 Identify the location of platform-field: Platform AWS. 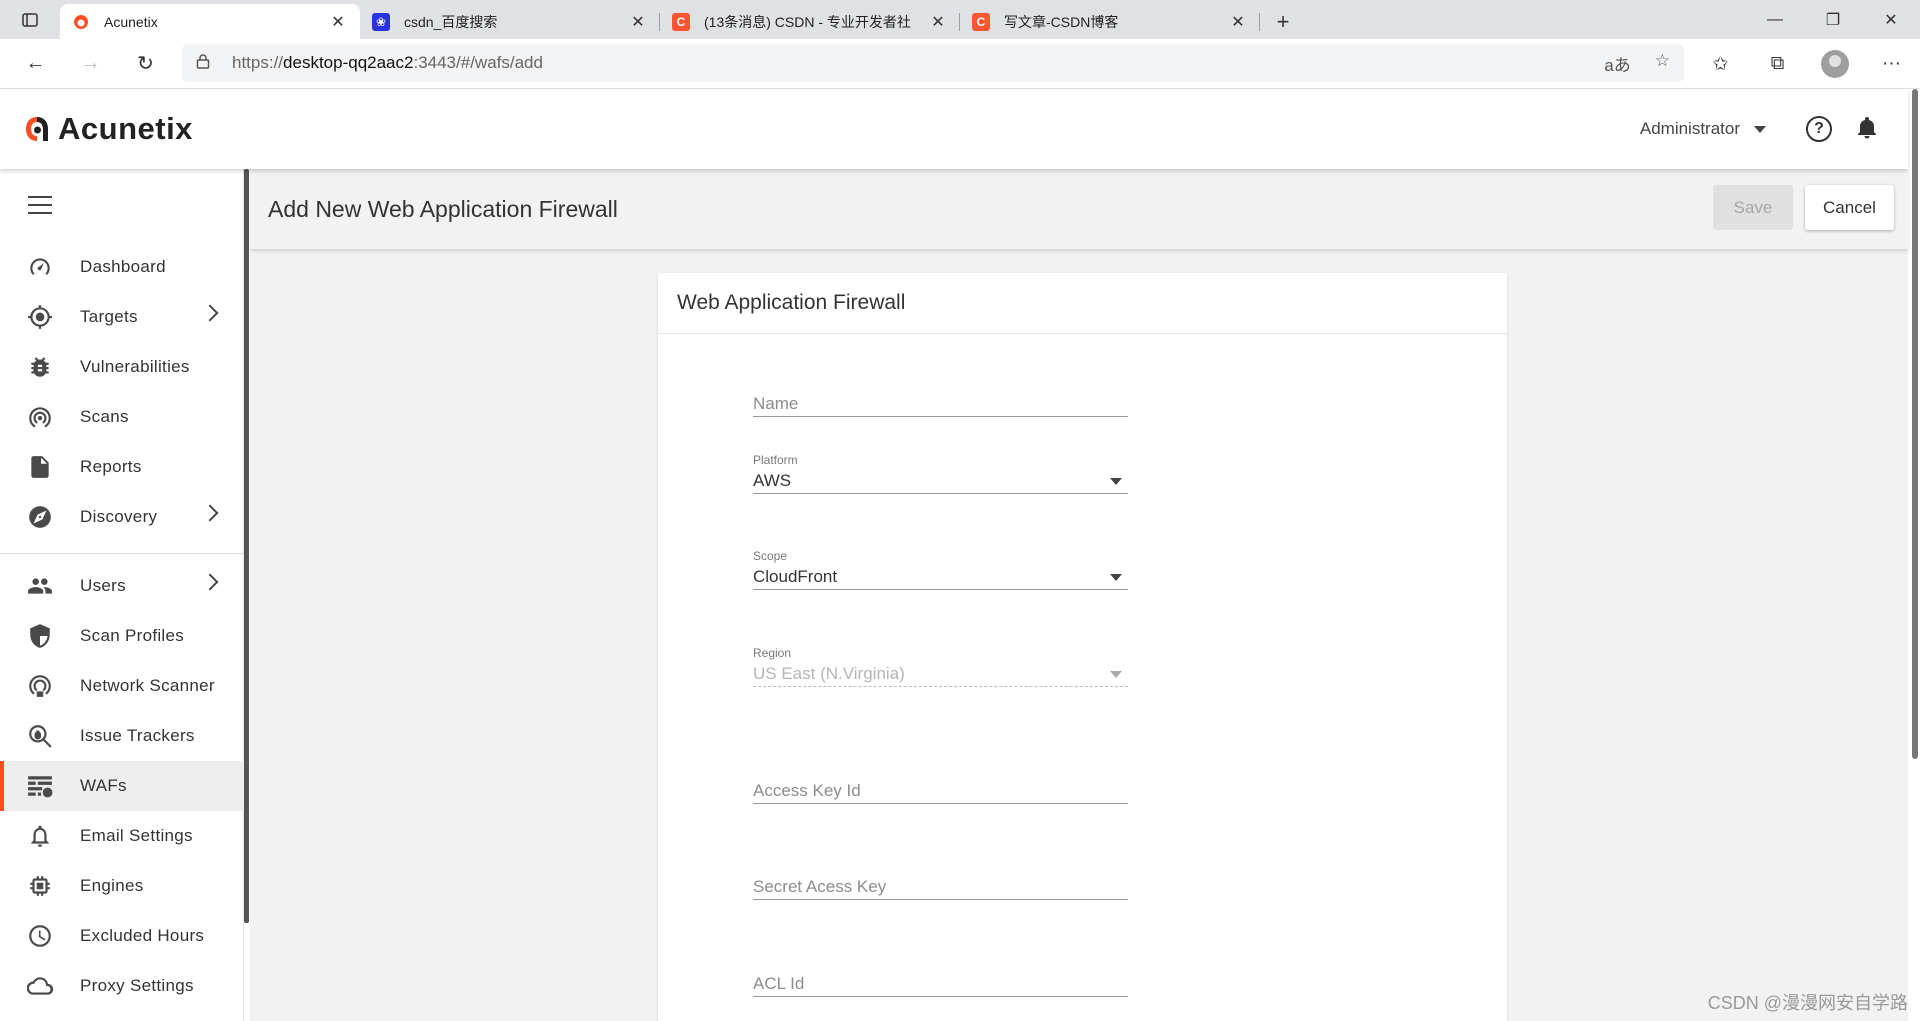
(940, 473).